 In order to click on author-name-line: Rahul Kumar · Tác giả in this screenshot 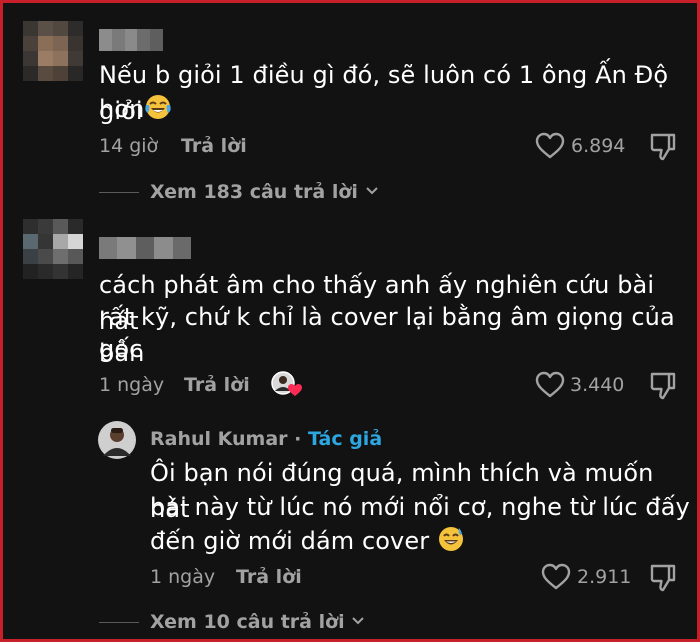, I will do `click(266, 439)`.